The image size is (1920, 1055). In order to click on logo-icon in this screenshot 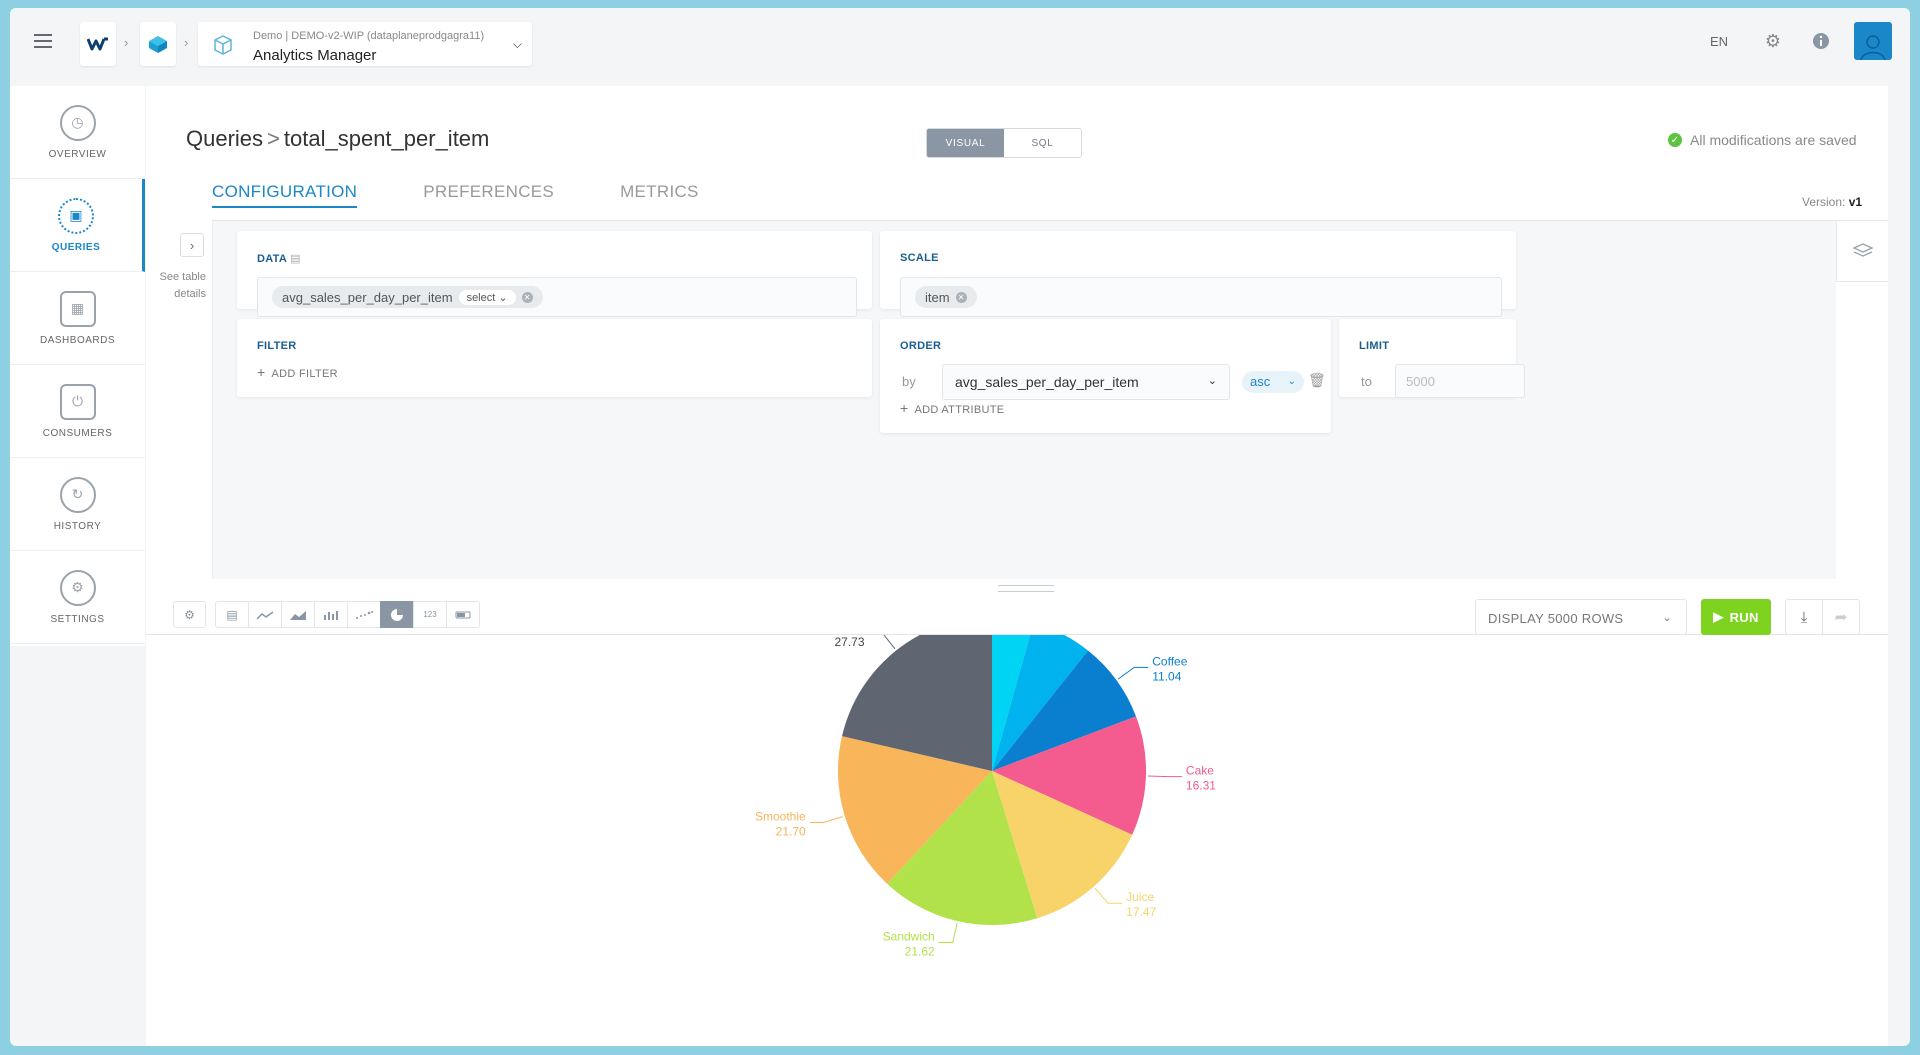, I will do `click(97, 44)`.